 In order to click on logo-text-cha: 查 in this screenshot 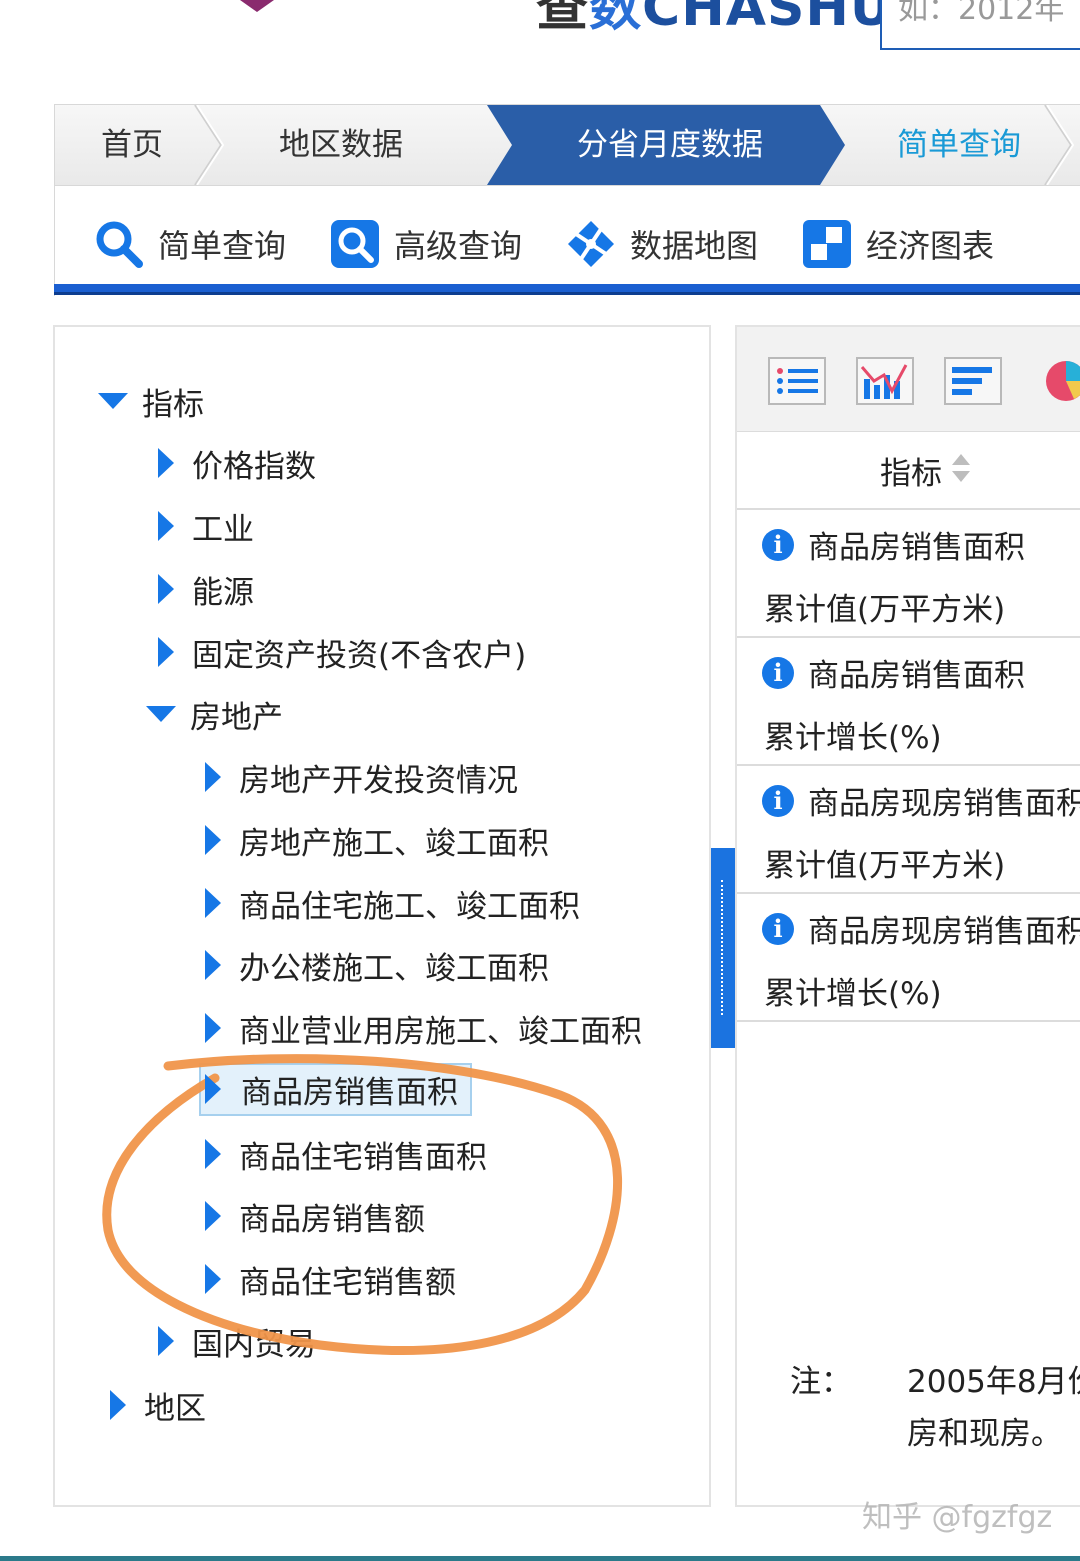, I will do `click(563, 19)`.